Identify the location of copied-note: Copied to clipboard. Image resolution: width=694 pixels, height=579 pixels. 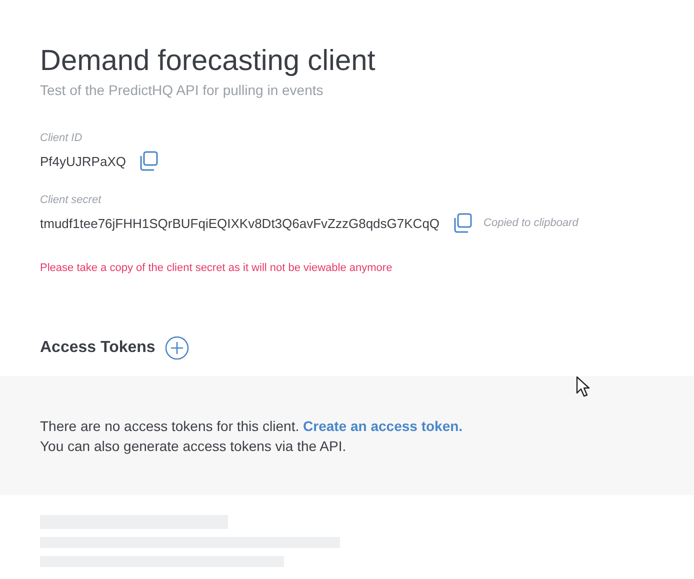
(531, 223).